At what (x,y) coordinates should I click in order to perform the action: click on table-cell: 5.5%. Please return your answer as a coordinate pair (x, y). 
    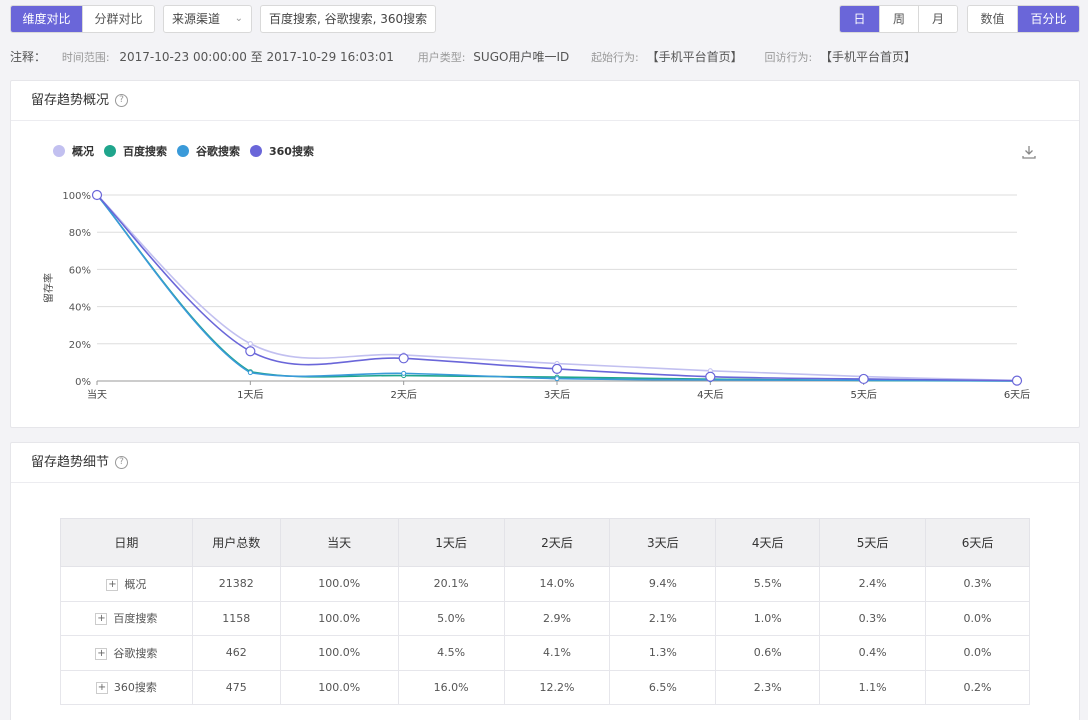
    Looking at the image, I should click on (768, 584).